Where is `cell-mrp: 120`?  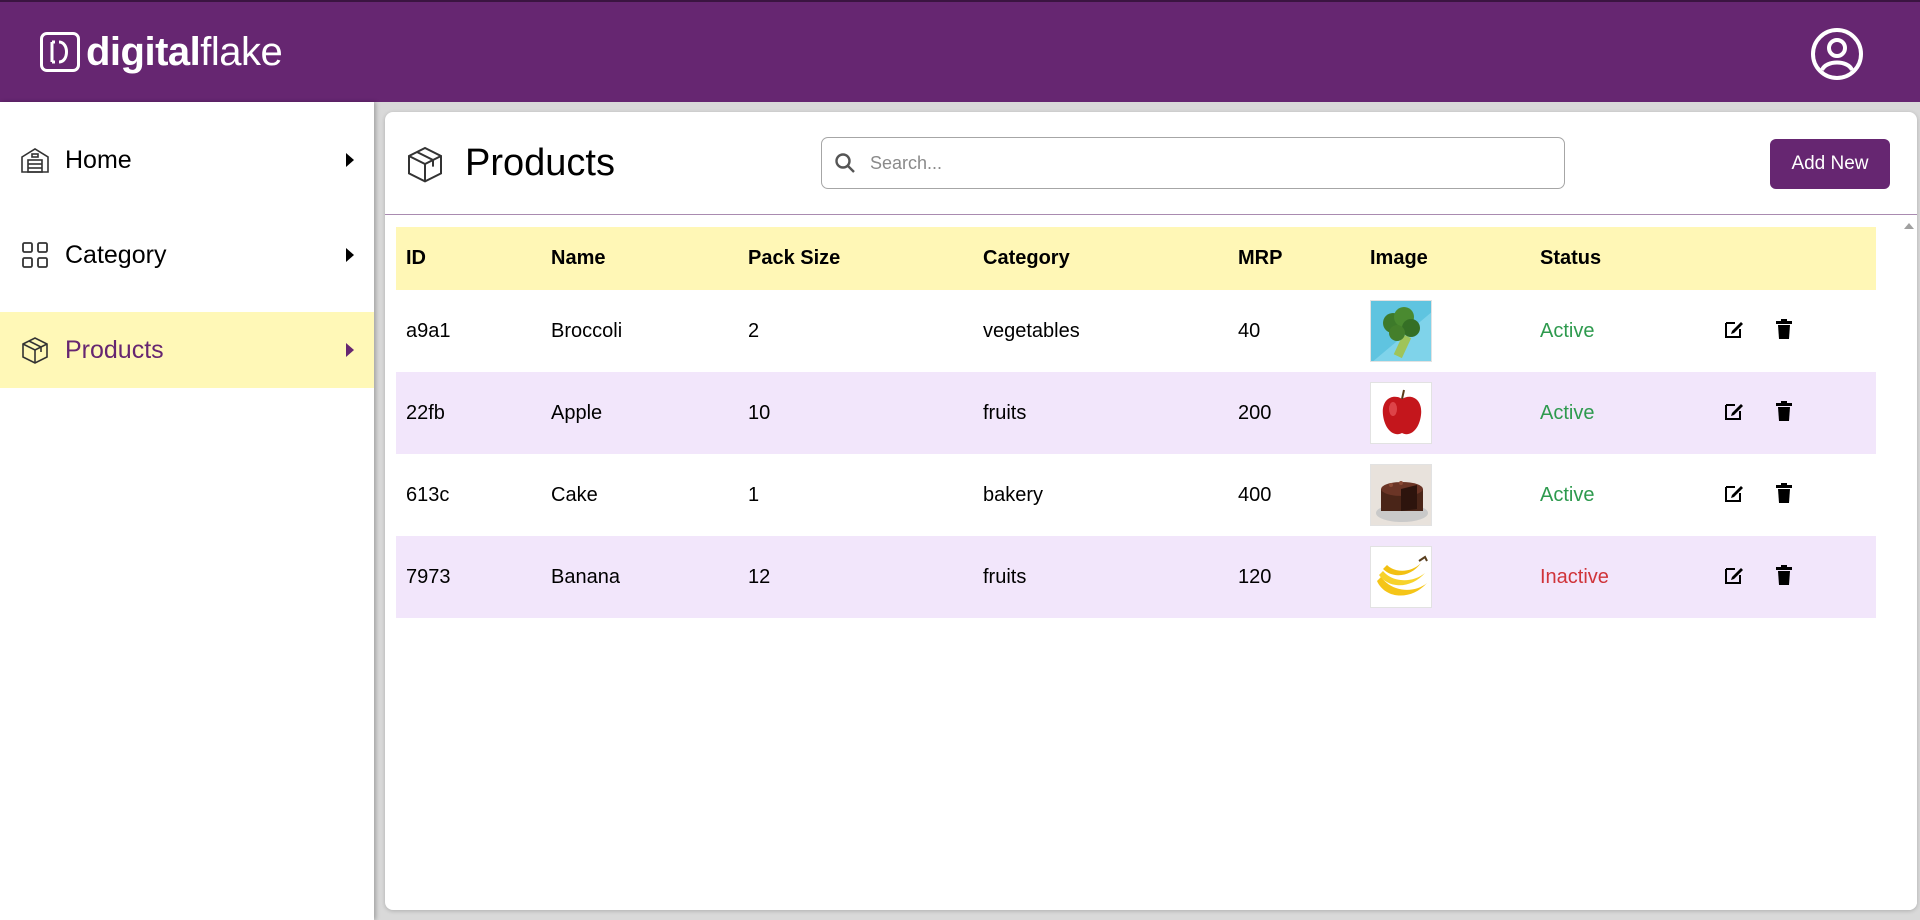 cell-mrp: 120 is located at coordinates (1255, 577).